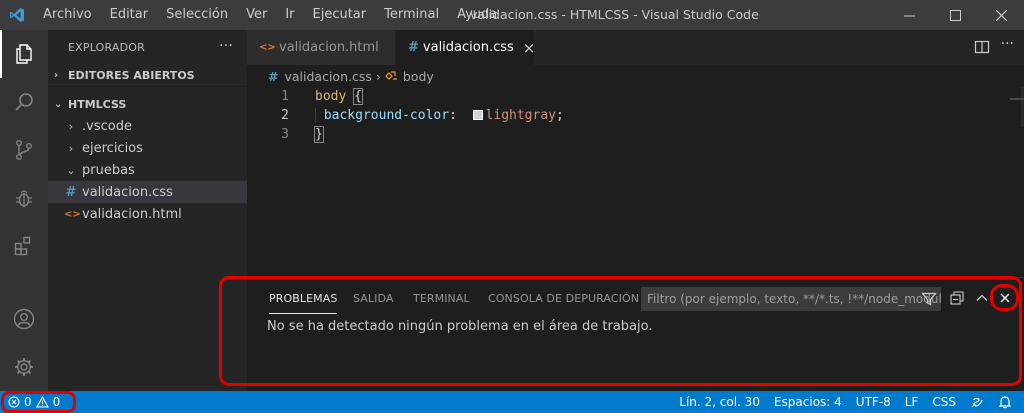  I want to click on close-tab-icon: ×, so click(529, 48).